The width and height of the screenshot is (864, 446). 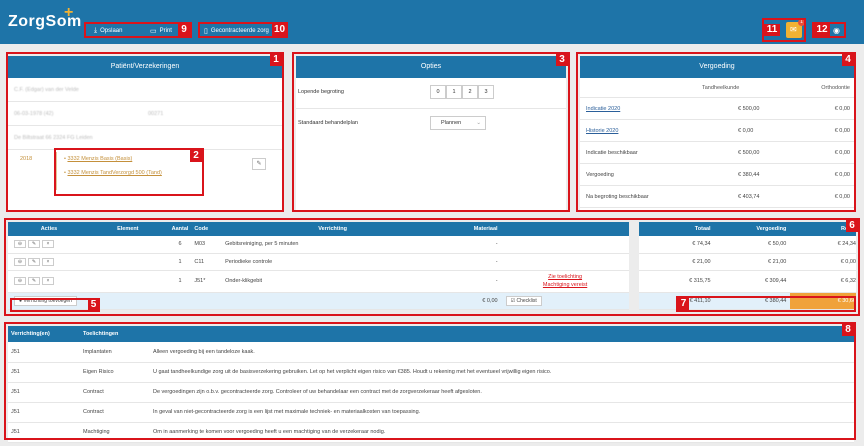 I want to click on marker-badge: 12, so click(x=822, y=30).